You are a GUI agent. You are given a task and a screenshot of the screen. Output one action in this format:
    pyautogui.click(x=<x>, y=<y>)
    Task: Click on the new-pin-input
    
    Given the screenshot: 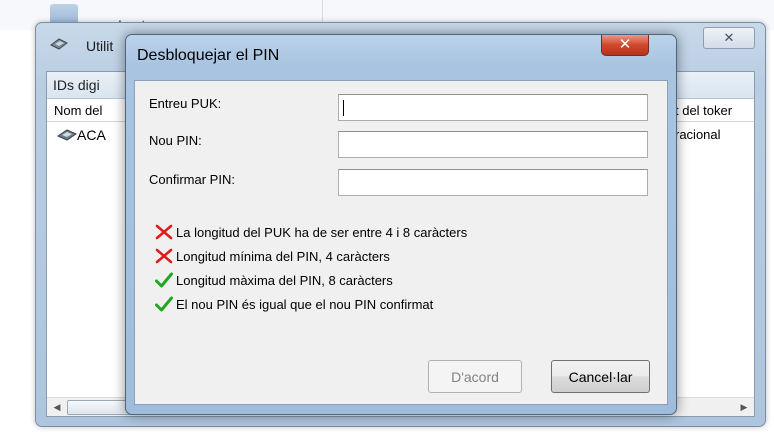 What is the action you would take?
    pyautogui.click(x=493, y=144)
    